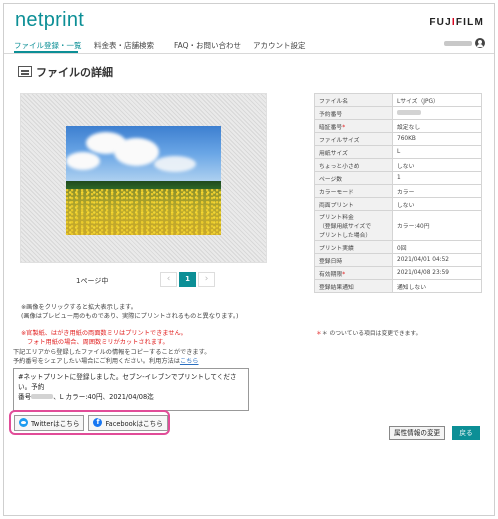 This screenshot has height=519, width=498. I want to click on active-tab-indicator, so click(46, 52).